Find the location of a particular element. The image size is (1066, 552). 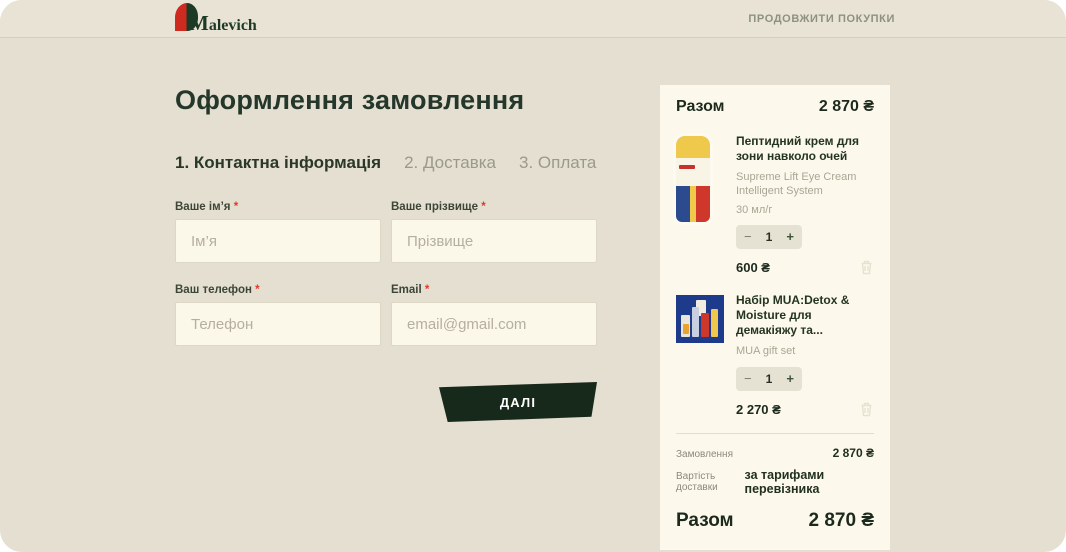

first-name-label: Ваше ім’я * is located at coordinates (207, 207).